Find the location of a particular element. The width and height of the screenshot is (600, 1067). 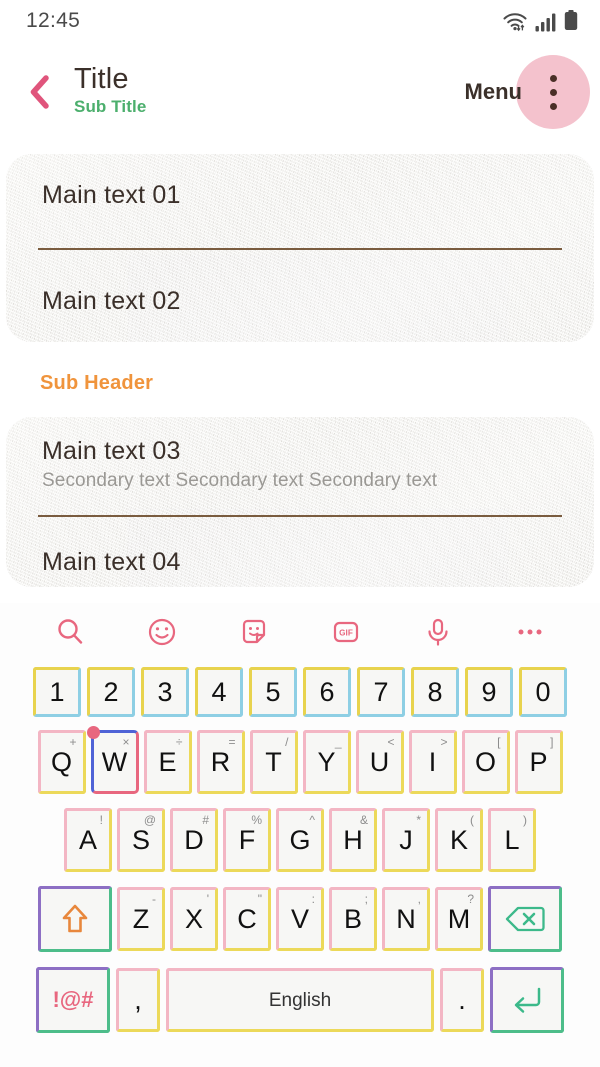

letter-key-j: * J is located at coordinates (406, 840).